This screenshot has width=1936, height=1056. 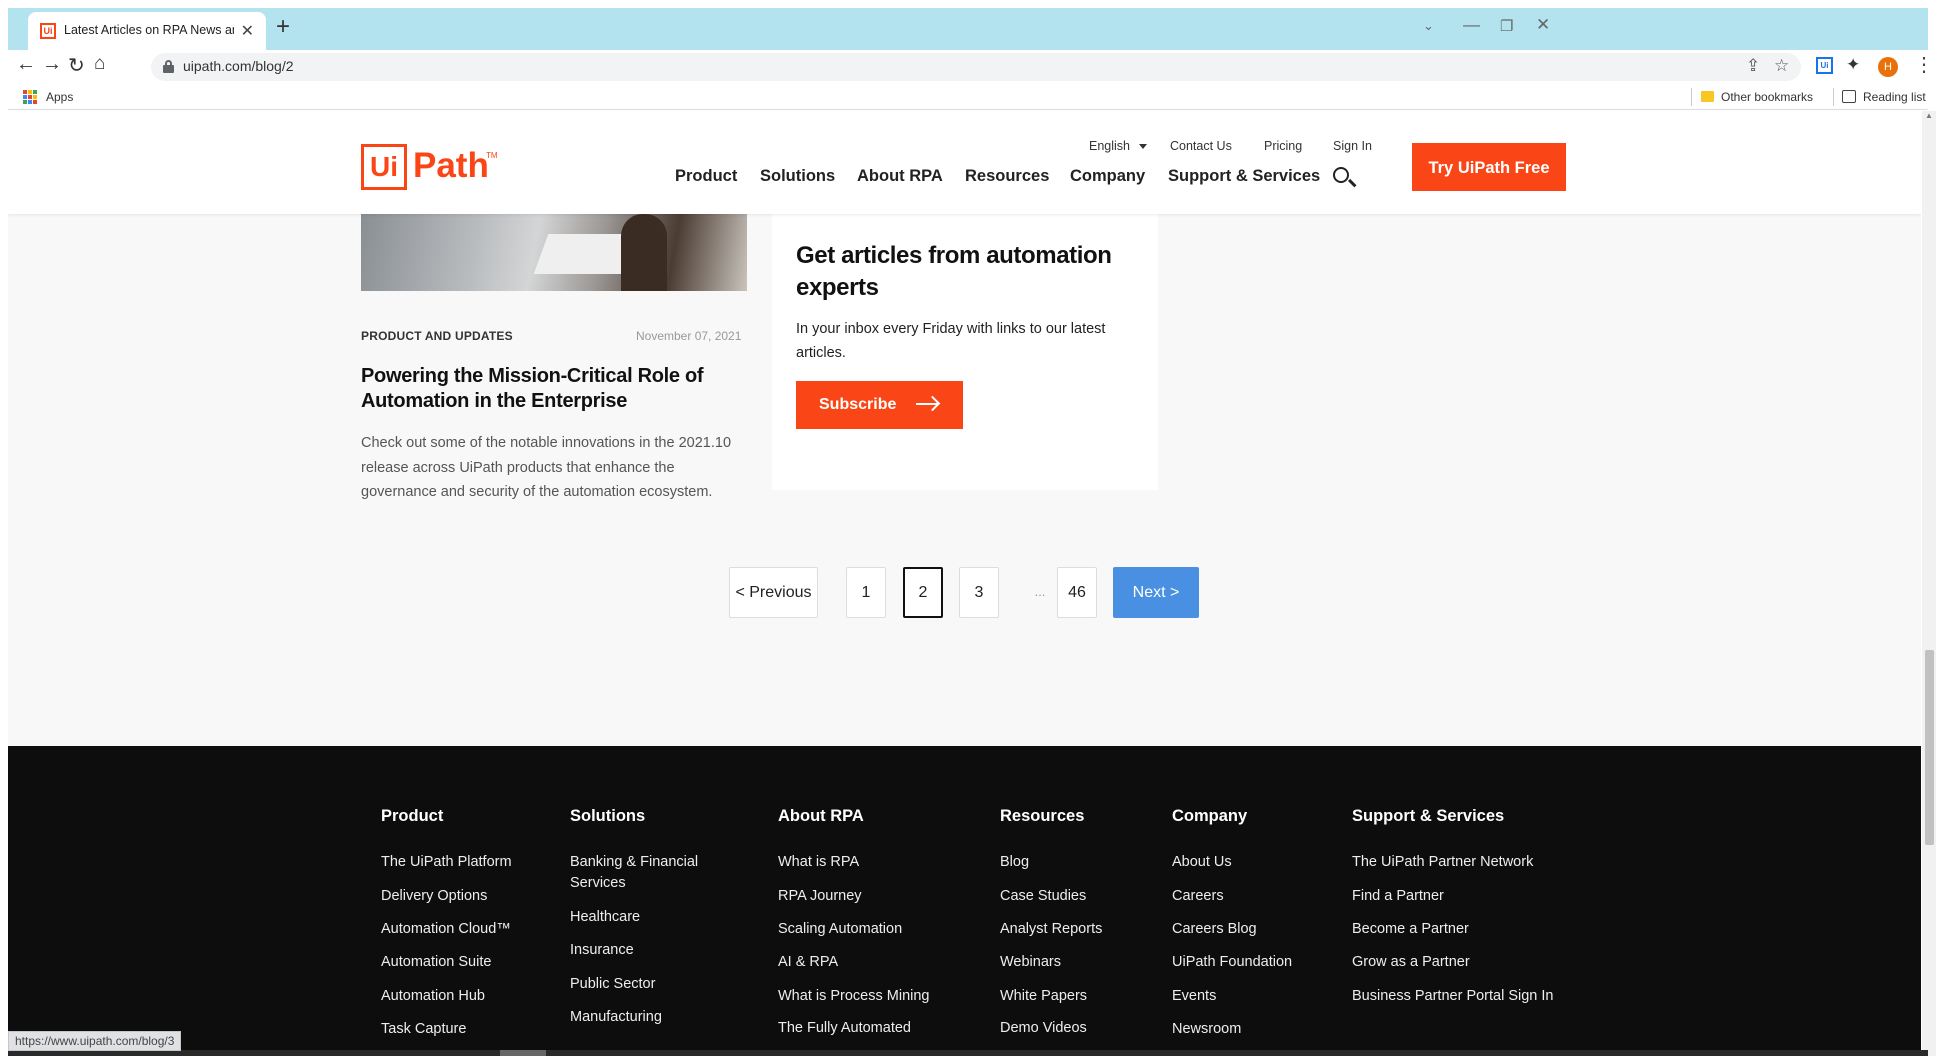 What do you see at coordinates (1781, 66) in the screenshot?
I see `bookmark-star-icon: ☆` at bounding box center [1781, 66].